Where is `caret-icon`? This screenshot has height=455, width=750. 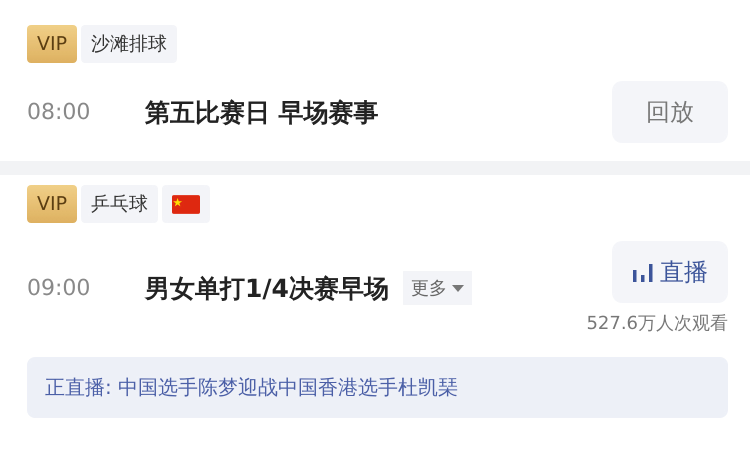 caret-icon is located at coordinates (458, 288).